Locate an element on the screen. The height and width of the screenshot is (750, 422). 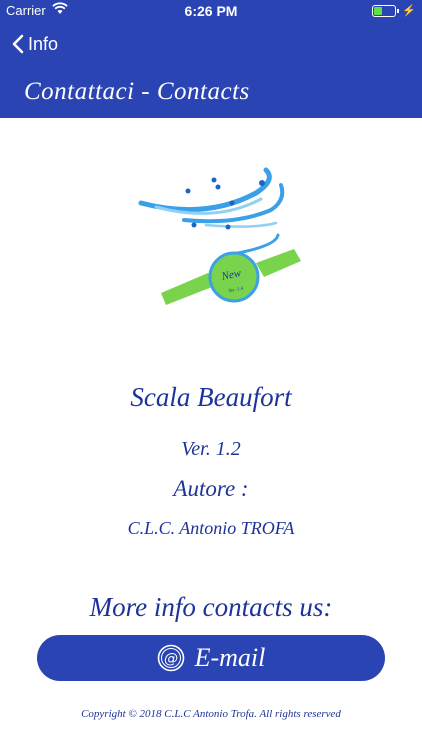
back-button: Info is located at coordinates (35, 44).